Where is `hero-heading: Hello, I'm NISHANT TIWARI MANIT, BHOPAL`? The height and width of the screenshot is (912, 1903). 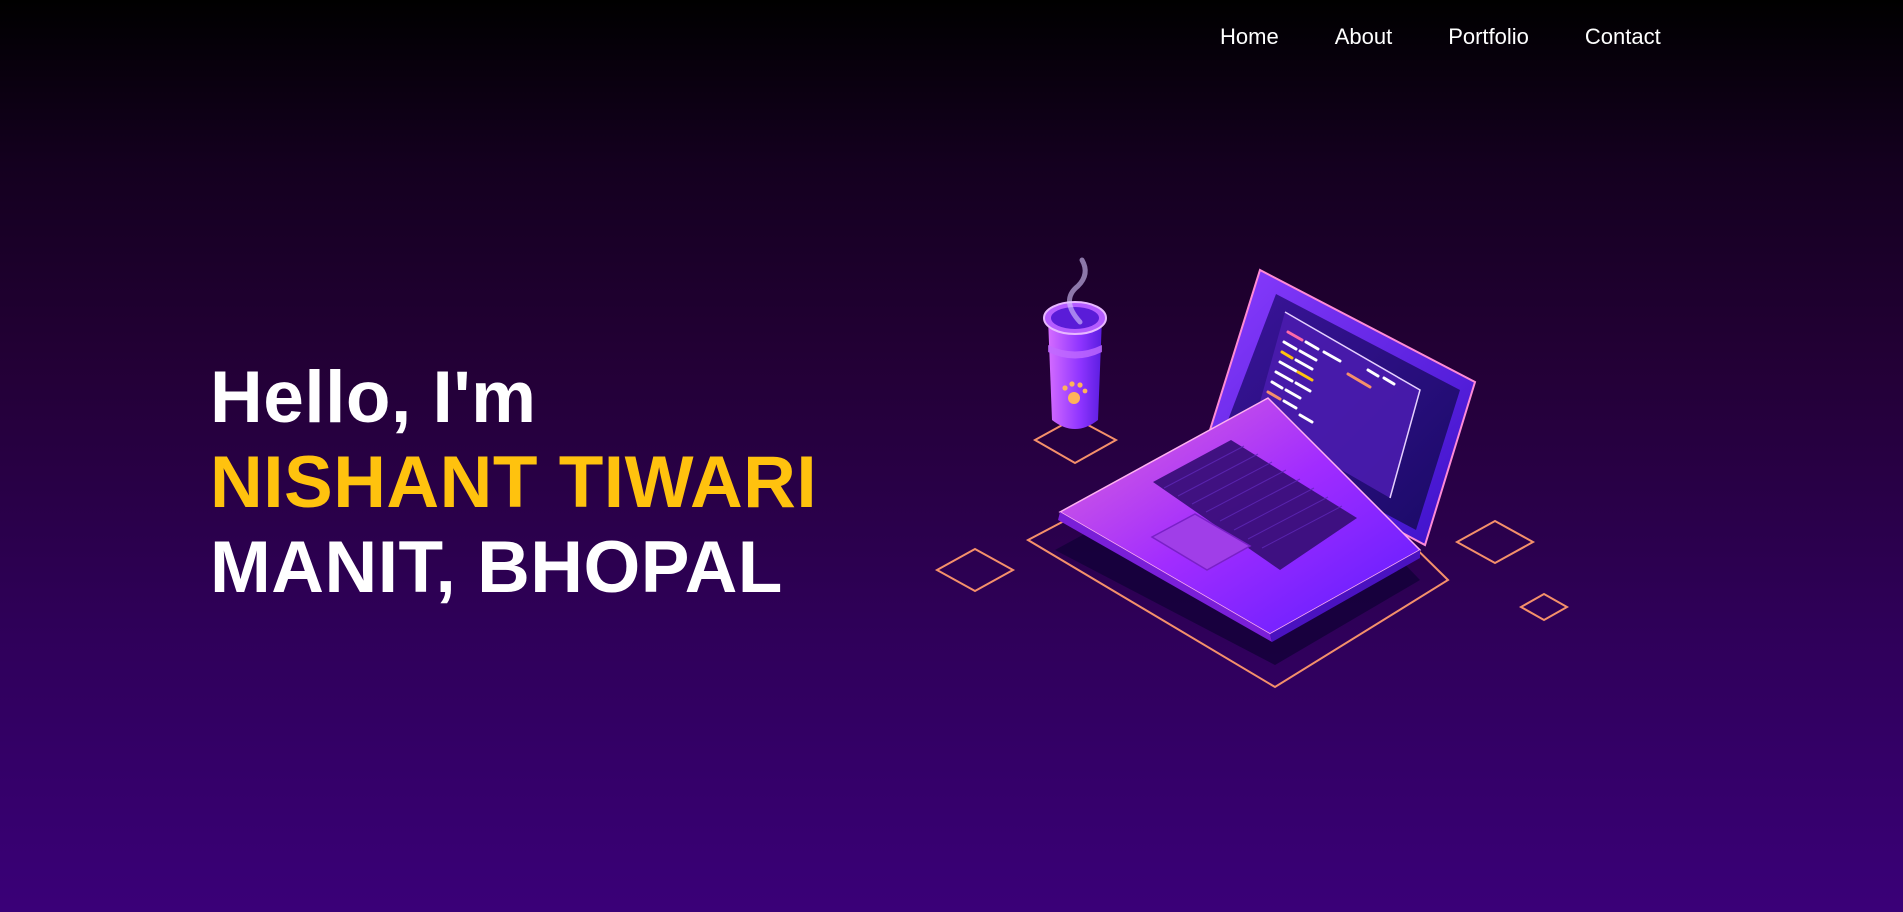
hero-heading: Hello, I'm NISHANT TIWARI MANIT, BHOPAL is located at coordinates (513, 482).